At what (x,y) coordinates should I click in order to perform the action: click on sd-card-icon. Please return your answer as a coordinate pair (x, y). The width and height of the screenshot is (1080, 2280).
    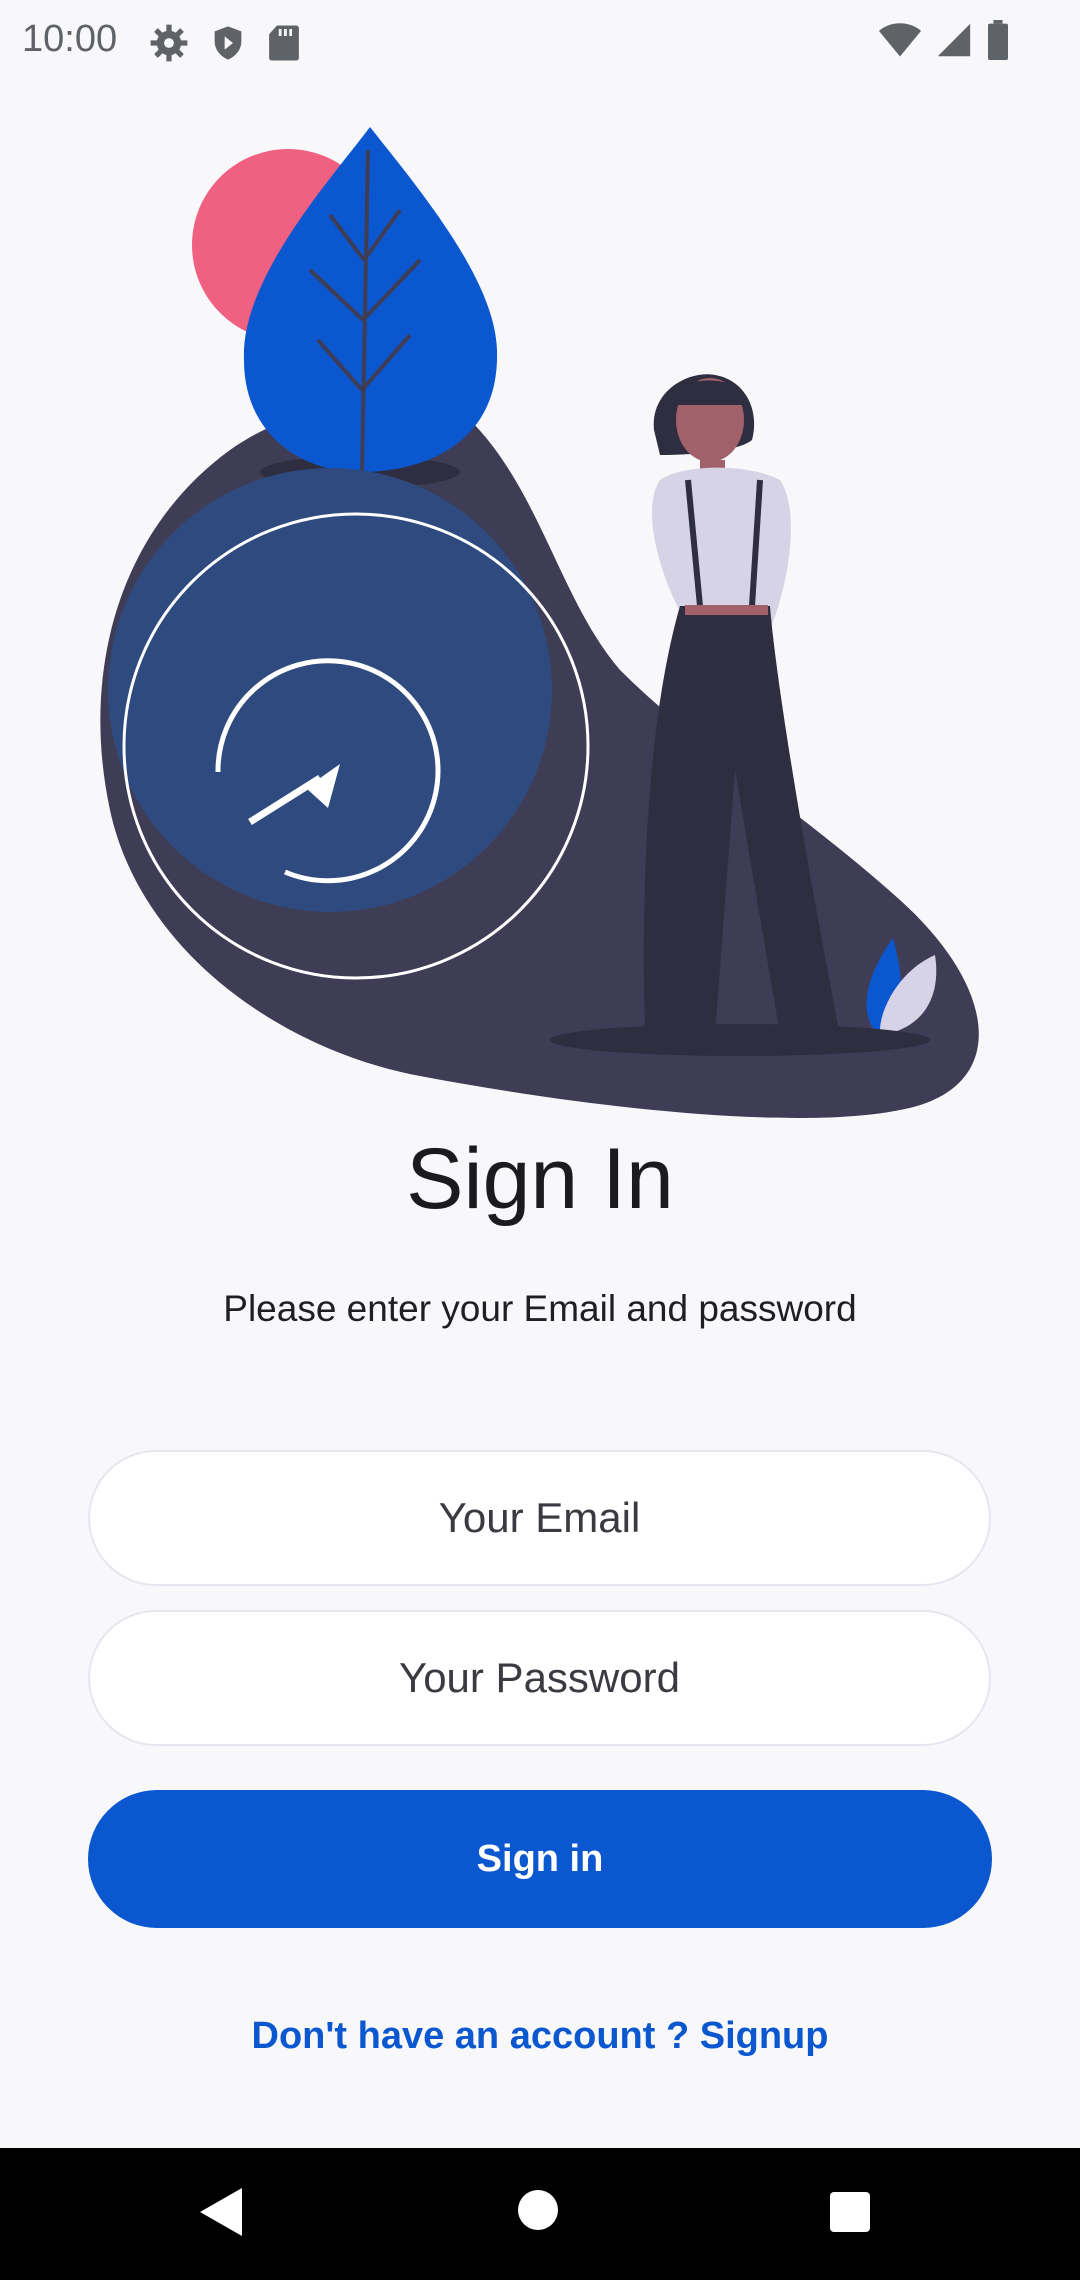
    Looking at the image, I should click on (284, 43).